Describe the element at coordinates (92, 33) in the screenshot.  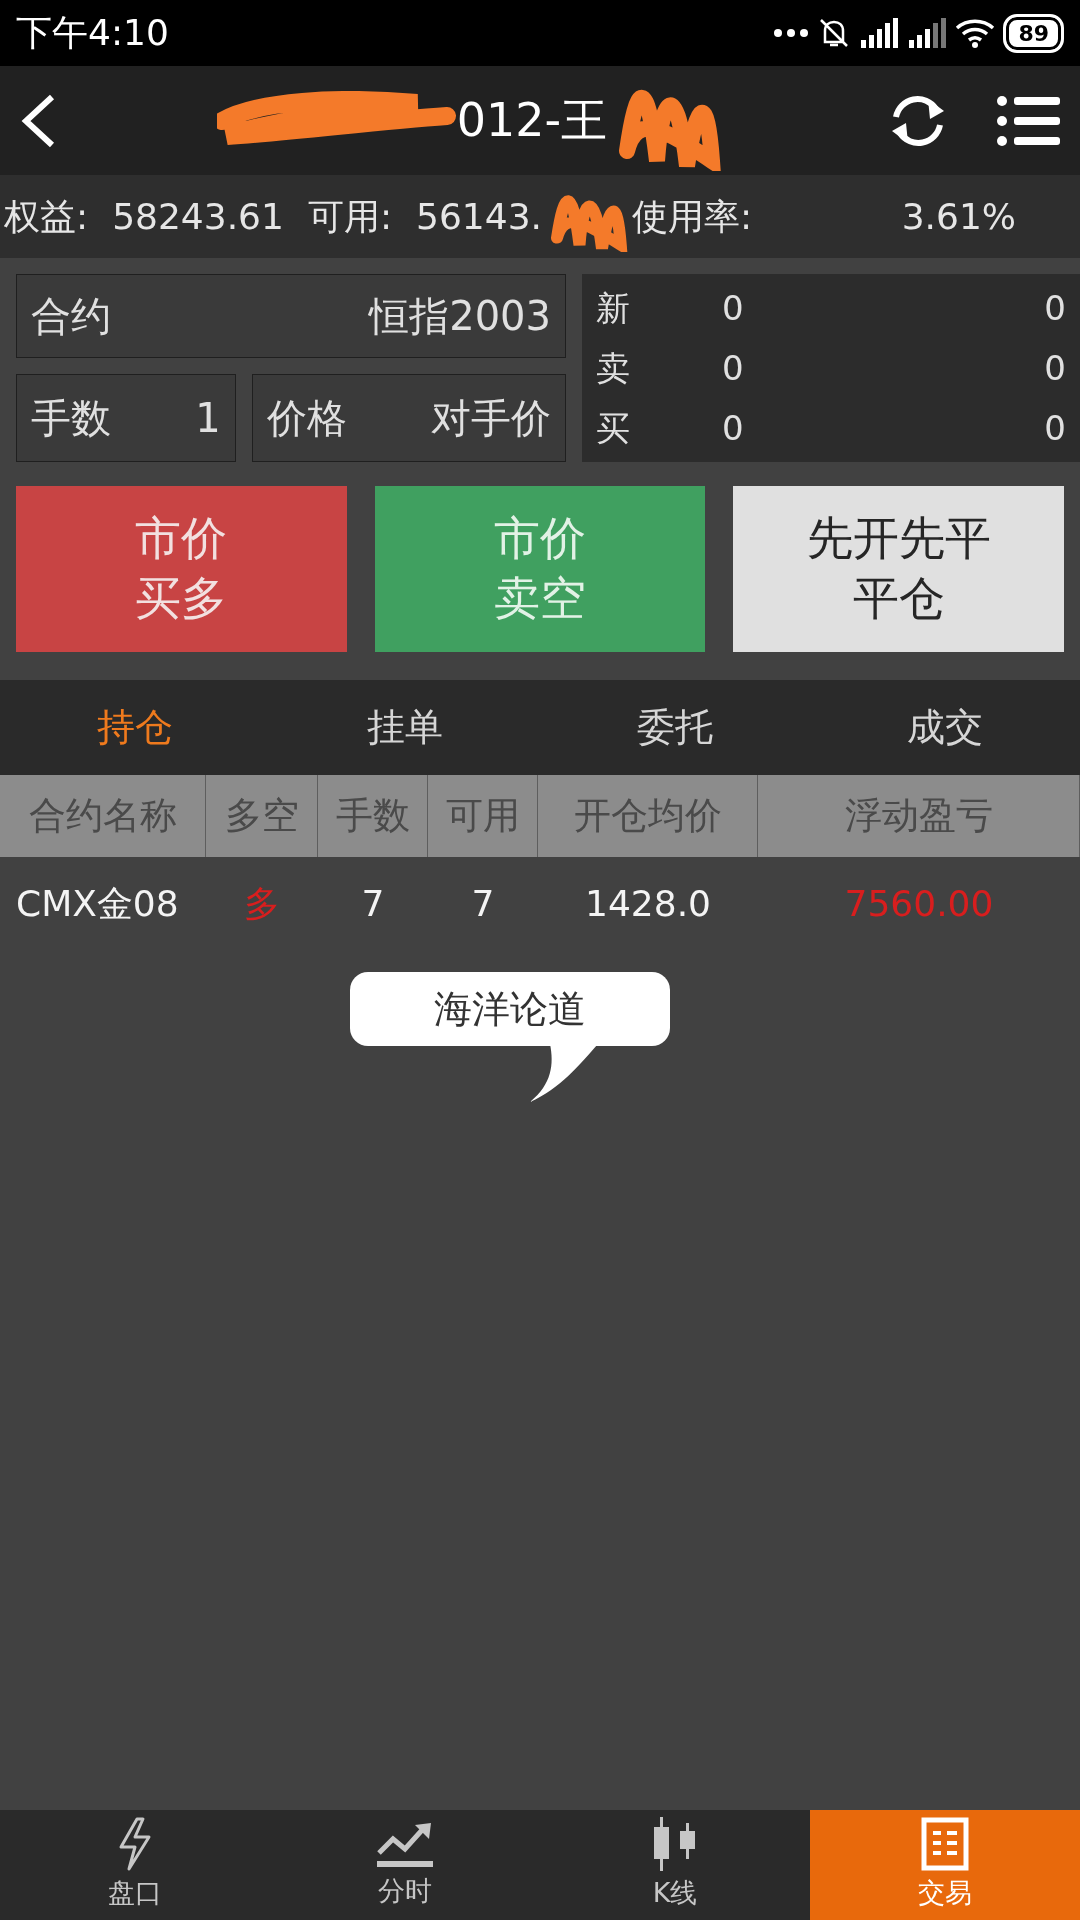
I see `status-time: 下午4:10` at that location.